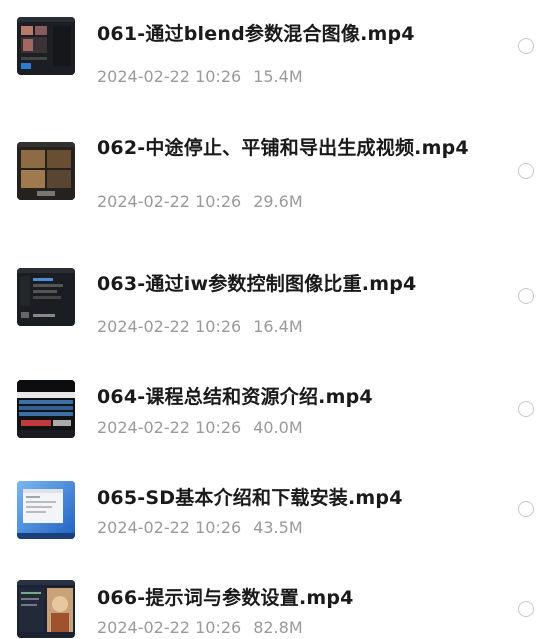  What do you see at coordinates (256, 34) in the screenshot?
I see `file-name: 061-通过blend参数混合图像.mp4` at bounding box center [256, 34].